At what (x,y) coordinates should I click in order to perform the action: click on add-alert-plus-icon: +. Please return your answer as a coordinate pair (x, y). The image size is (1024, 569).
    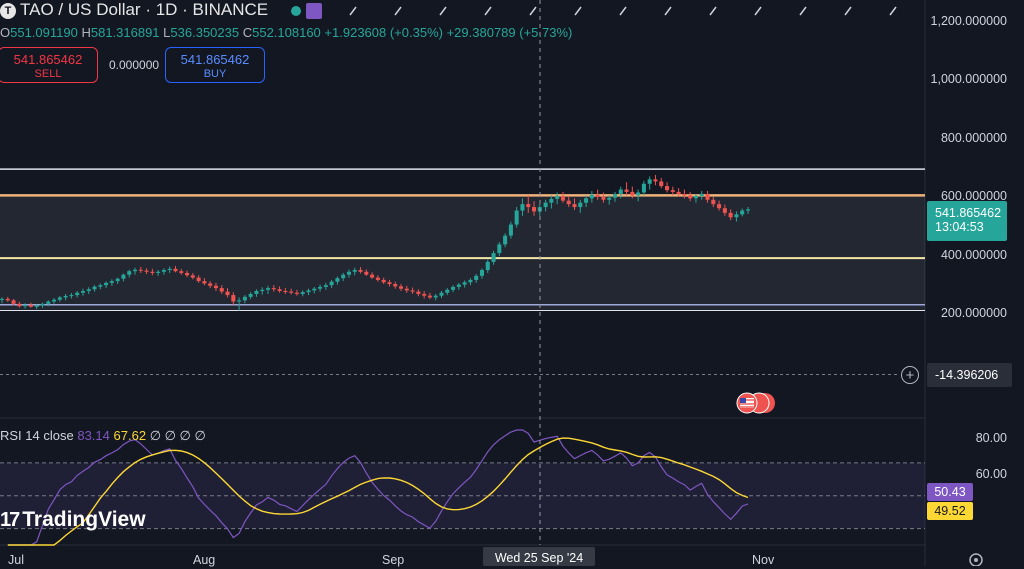
    Looking at the image, I should click on (910, 375).